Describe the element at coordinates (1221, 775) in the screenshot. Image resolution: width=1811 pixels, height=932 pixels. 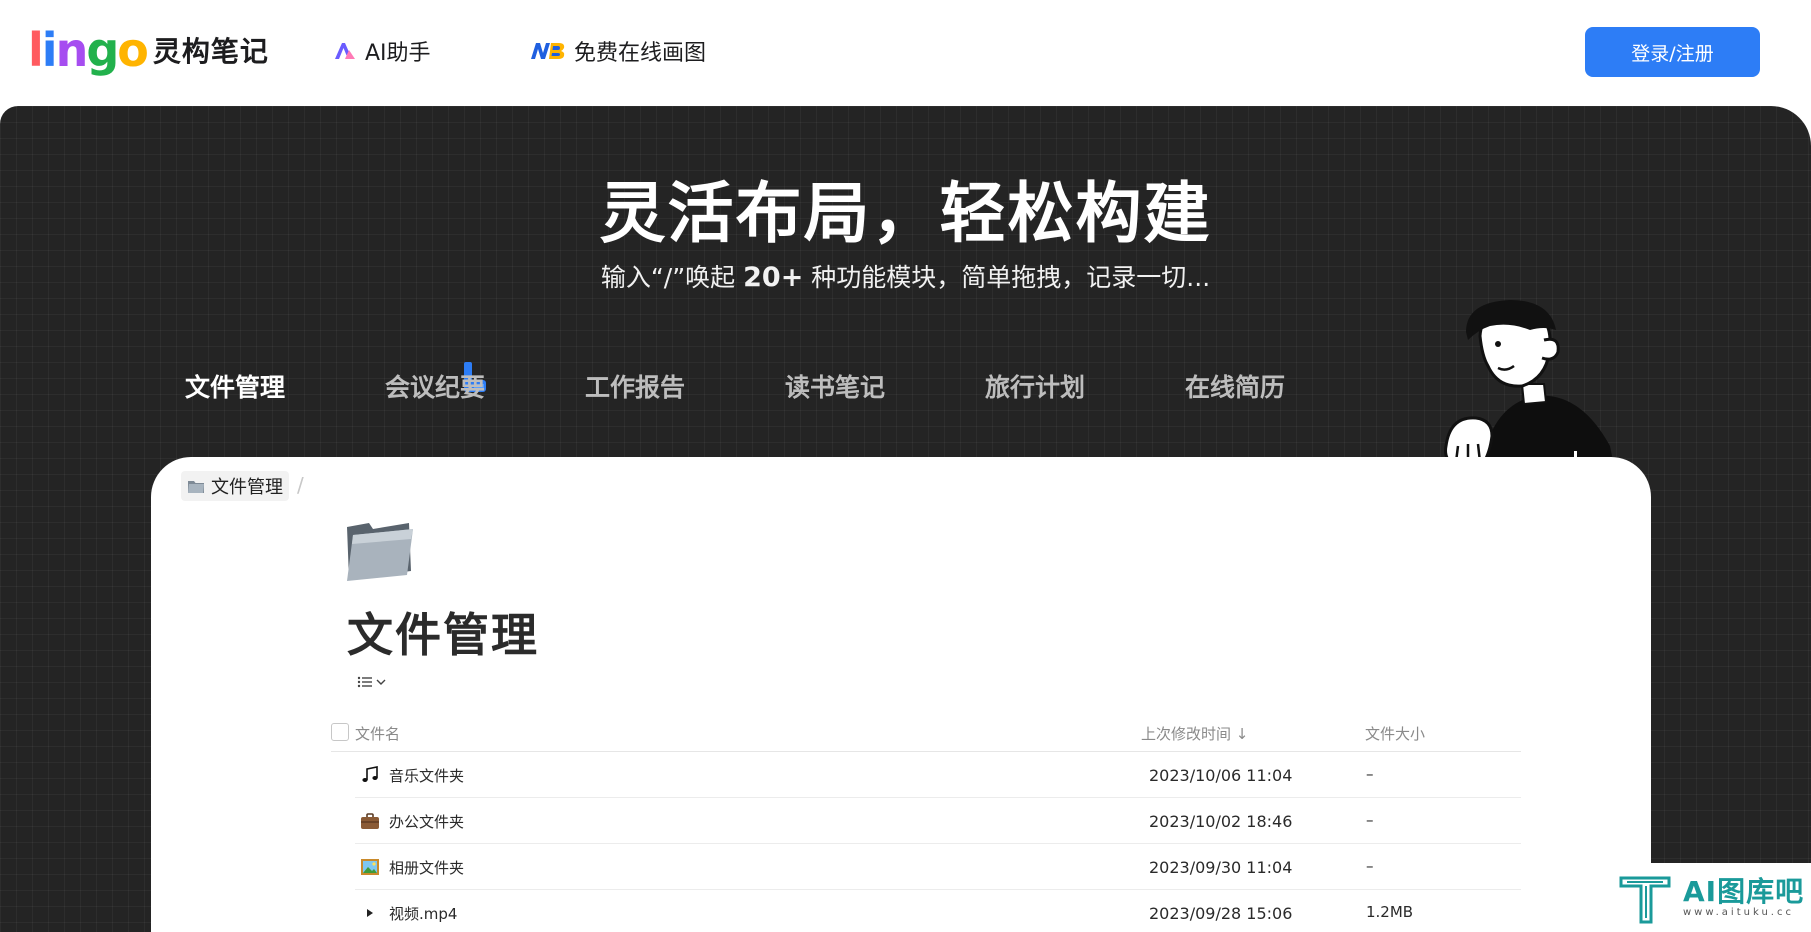
I see `file-modified-time: 2023/10/06 11:04` at that location.